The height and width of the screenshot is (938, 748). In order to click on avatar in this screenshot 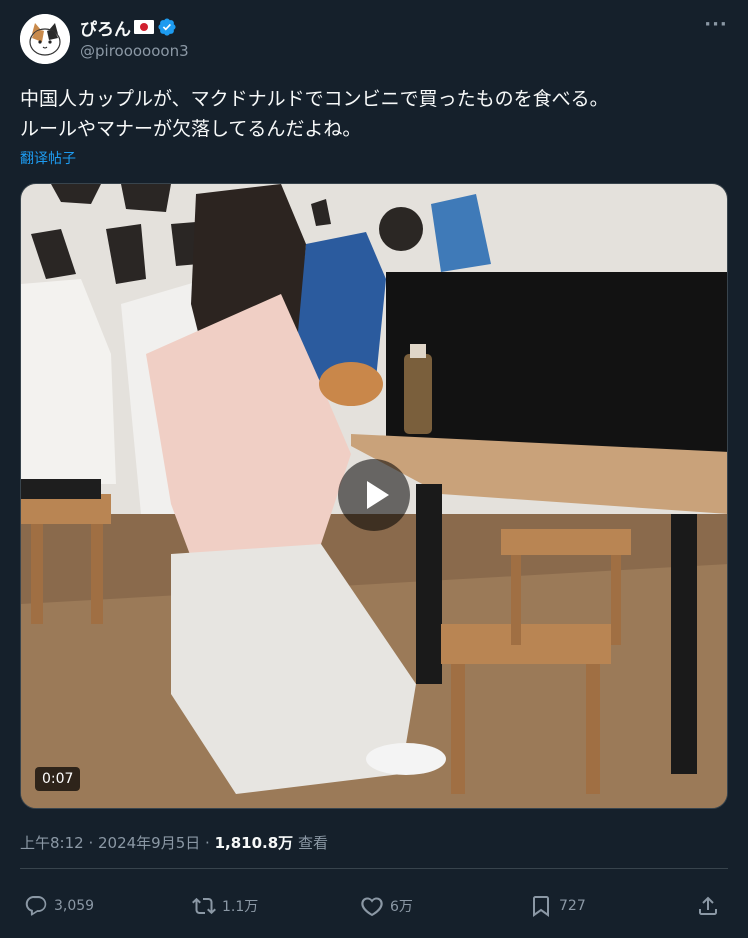, I will do `click(45, 39)`.